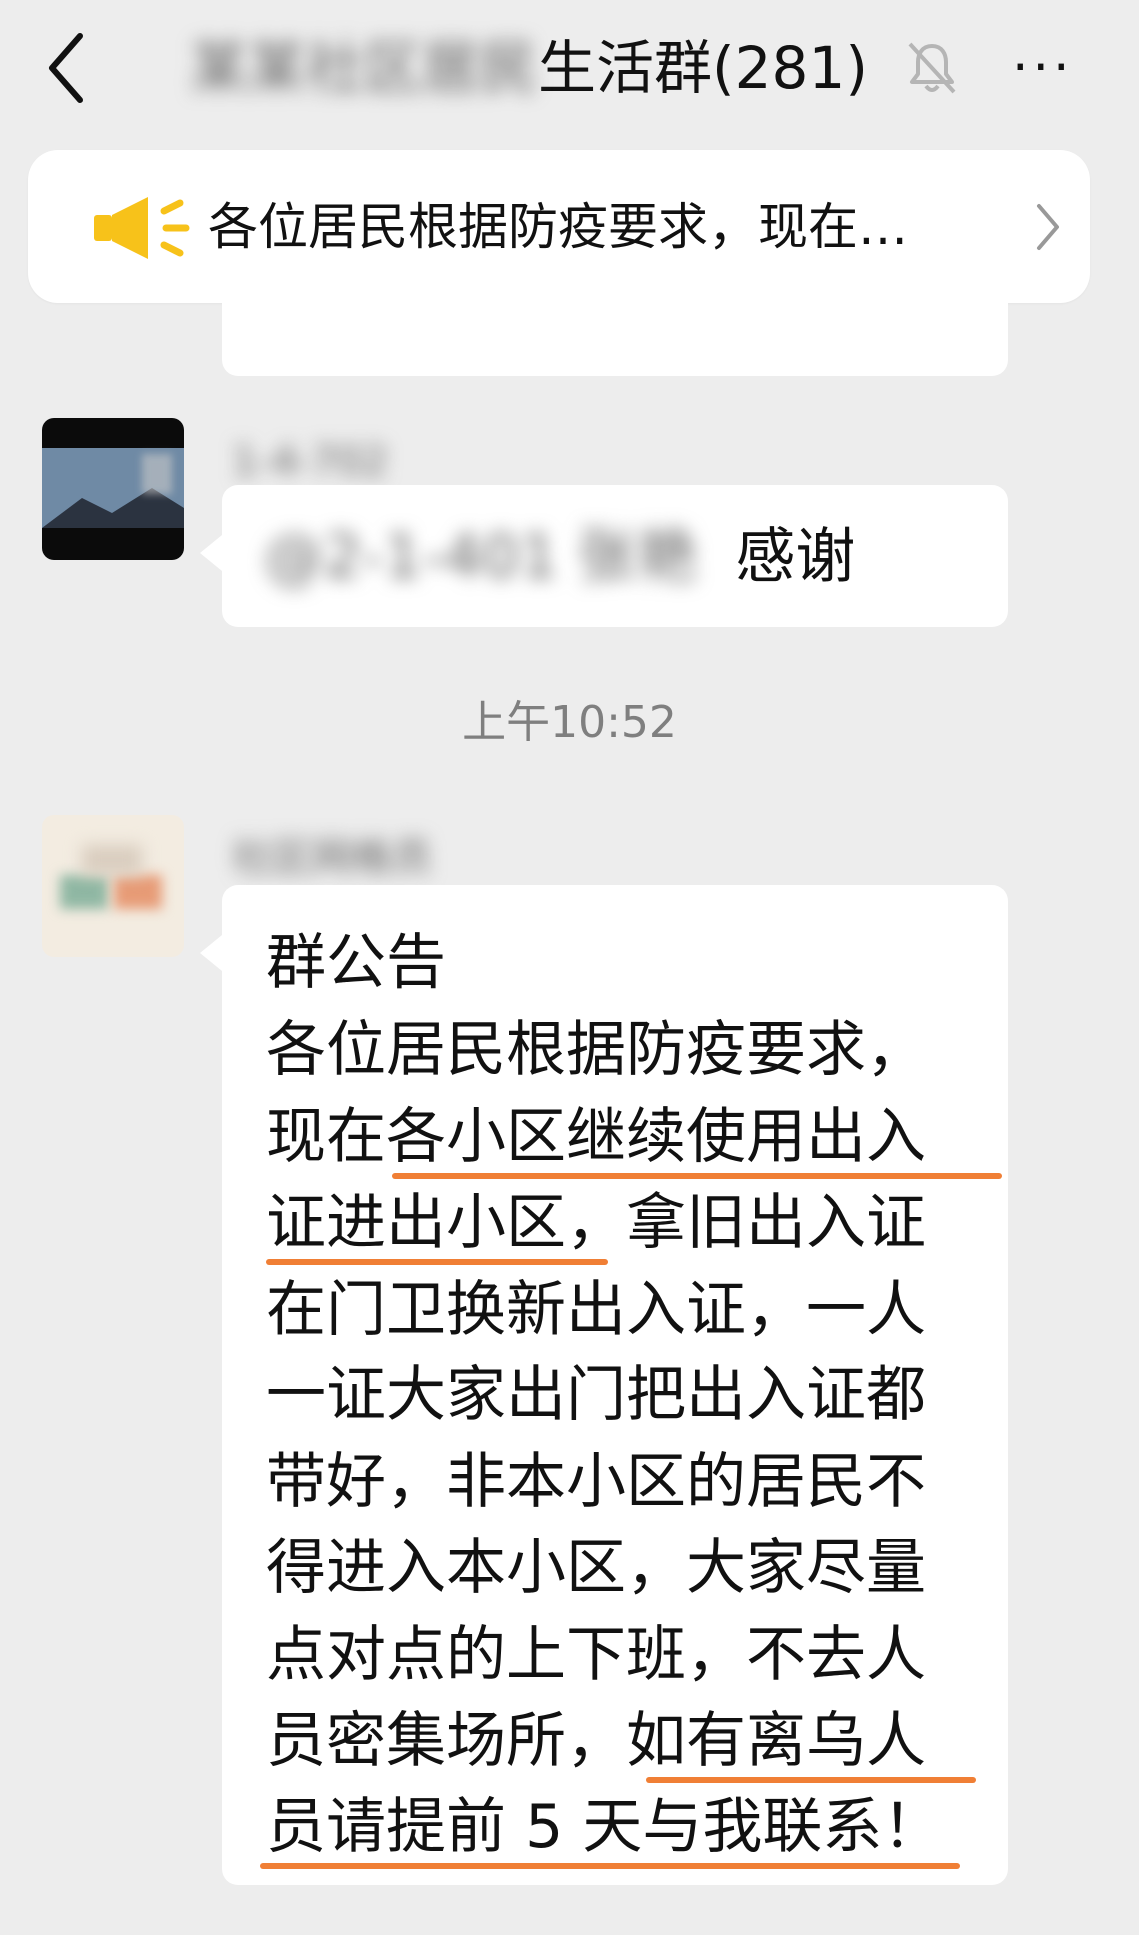 This screenshot has height=1935, width=1139. What do you see at coordinates (932, 68) in the screenshot?
I see `bell-muted-icon` at bounding box center [932, 68].